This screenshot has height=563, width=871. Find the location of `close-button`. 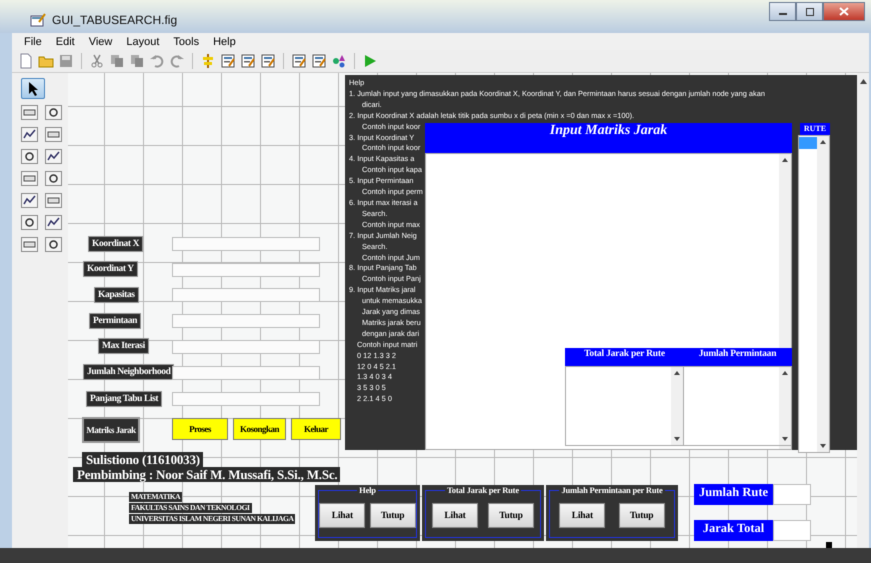

close-button is located at coordinates (844, 11).